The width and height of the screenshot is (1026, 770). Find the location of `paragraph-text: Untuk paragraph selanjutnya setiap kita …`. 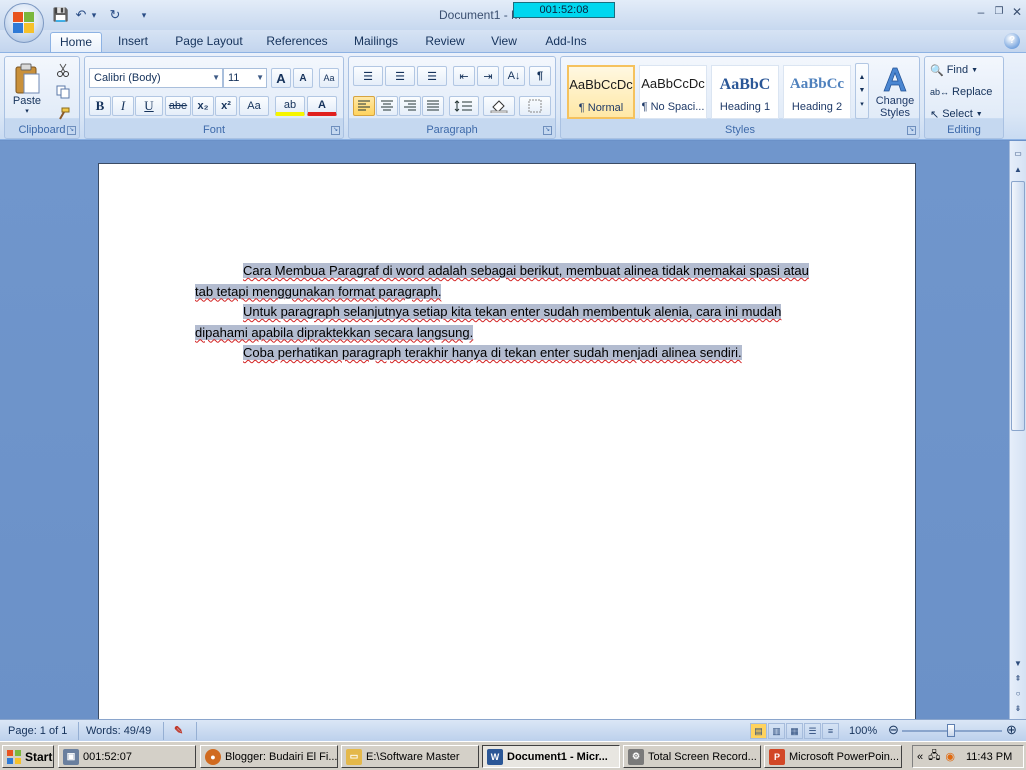

paragraph-text: Untuk paragraph selanjutnya setiap kita … is located at coordinates (488, 322).